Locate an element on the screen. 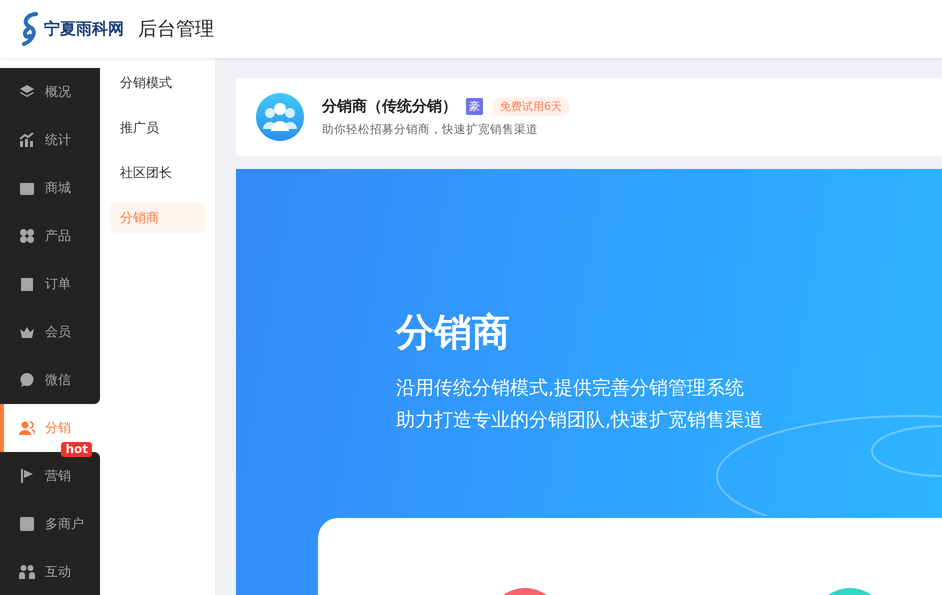 This screenshot has height=595, width=942. sidebar-item: 统计 is located at coordinates (50, 140).